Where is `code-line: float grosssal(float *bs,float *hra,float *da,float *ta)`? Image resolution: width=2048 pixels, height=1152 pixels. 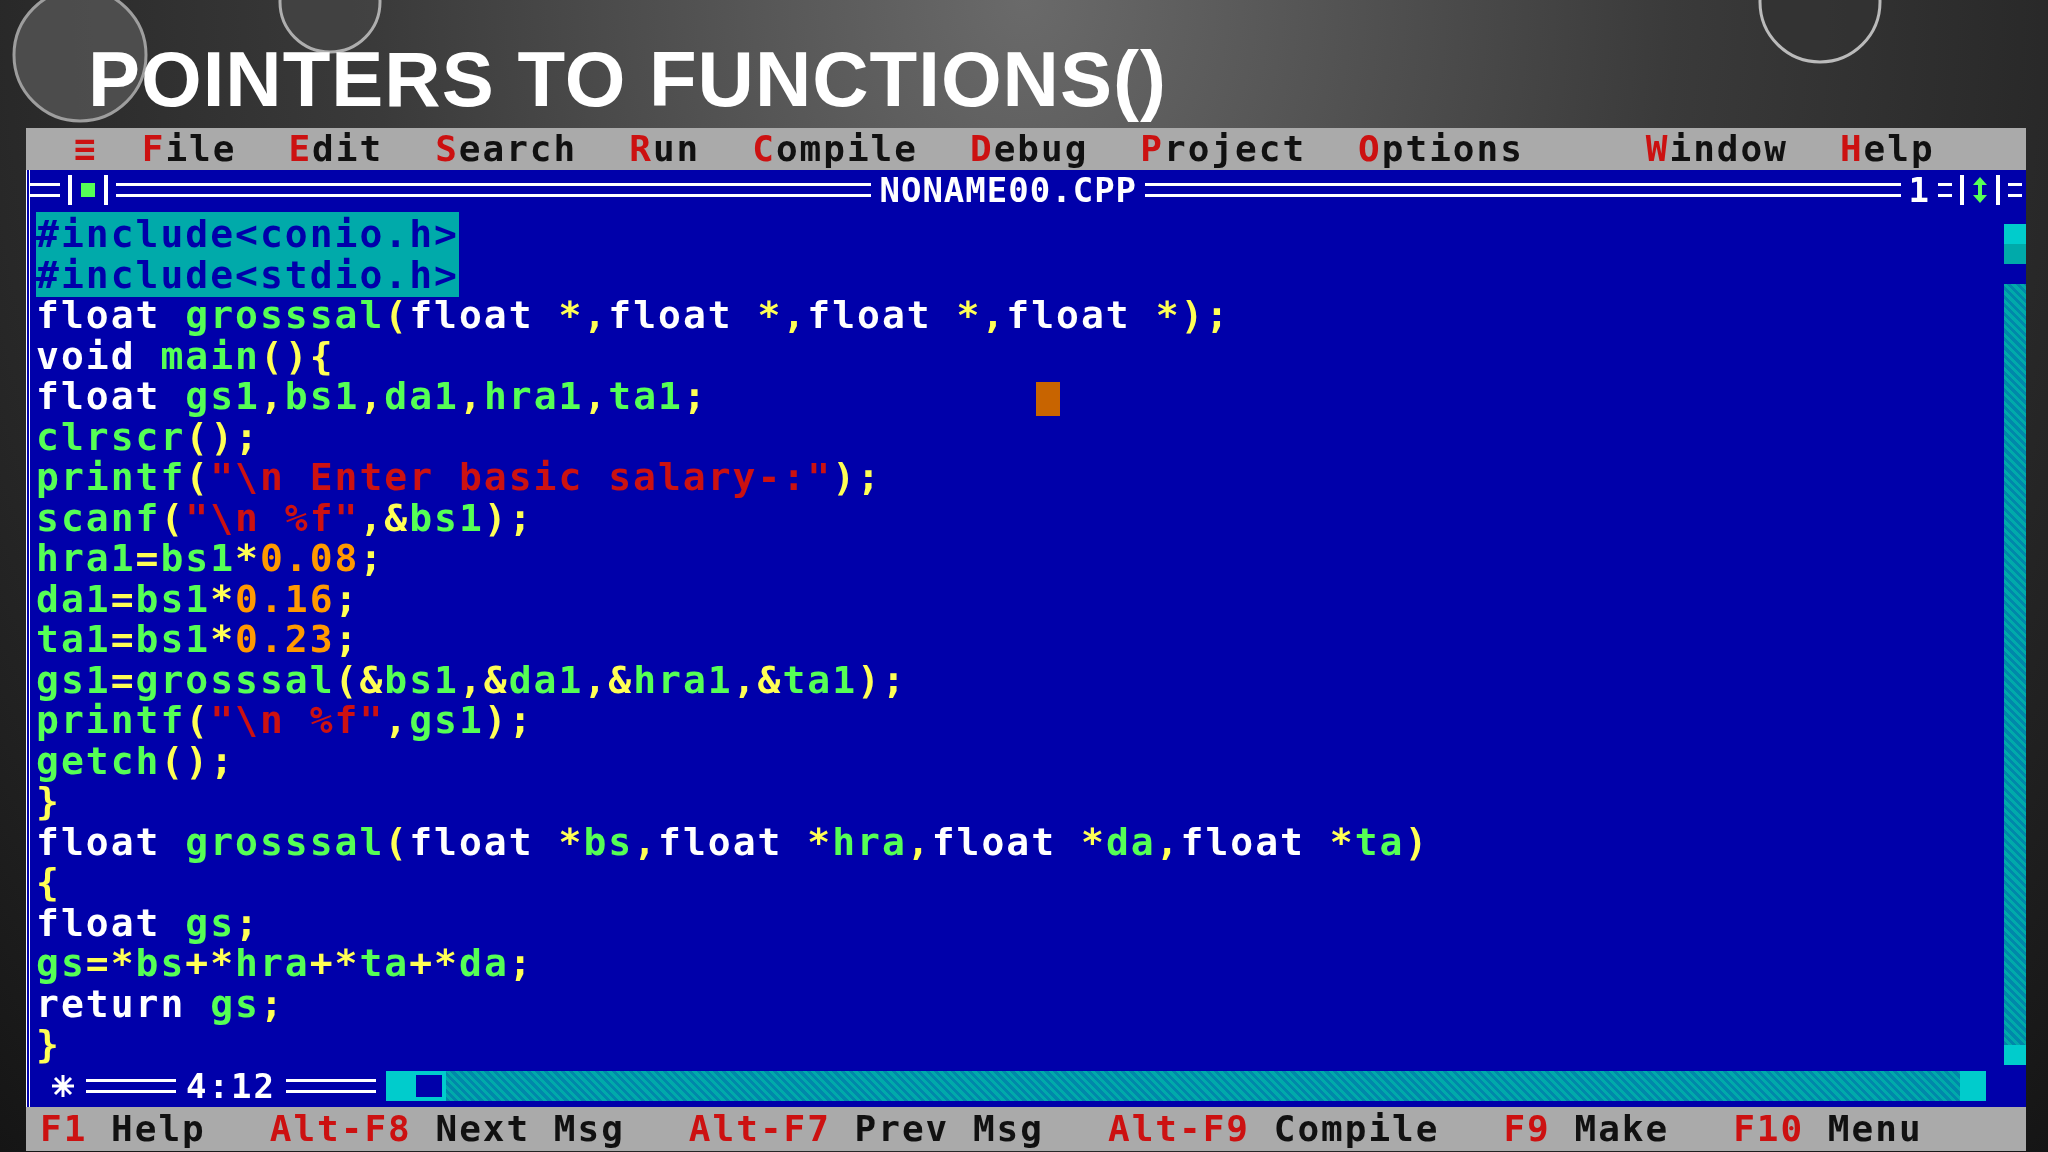
code-line: float grosssal(float *bs,float *hra,float *da,float *ta) is located at coordinates (733, 841).